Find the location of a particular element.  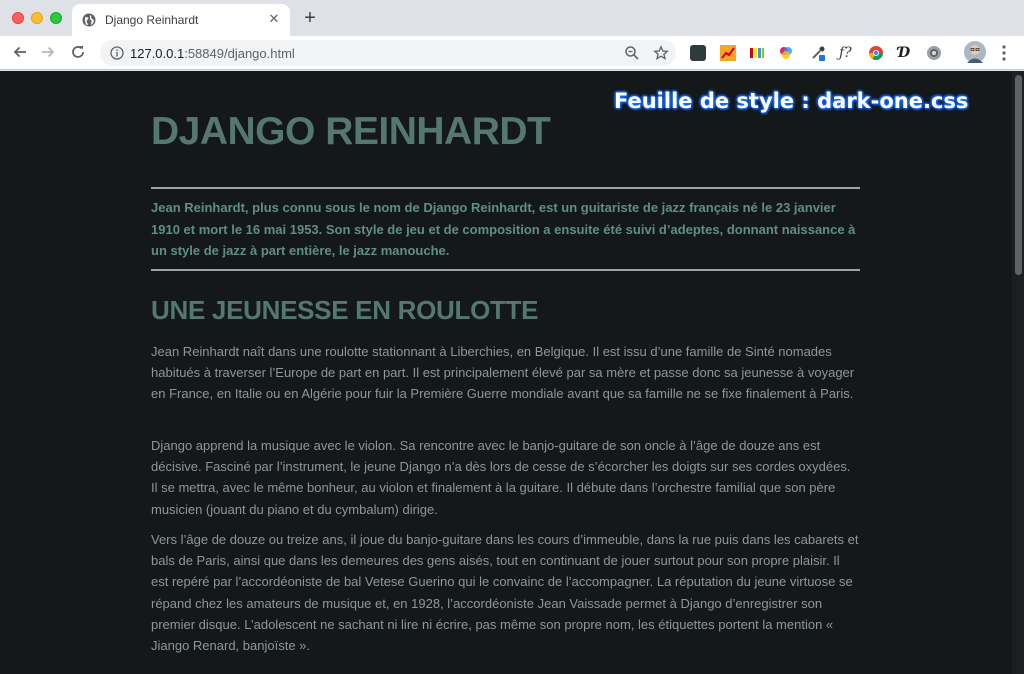

extension-gear-icon is located at coordinates (934, 53).